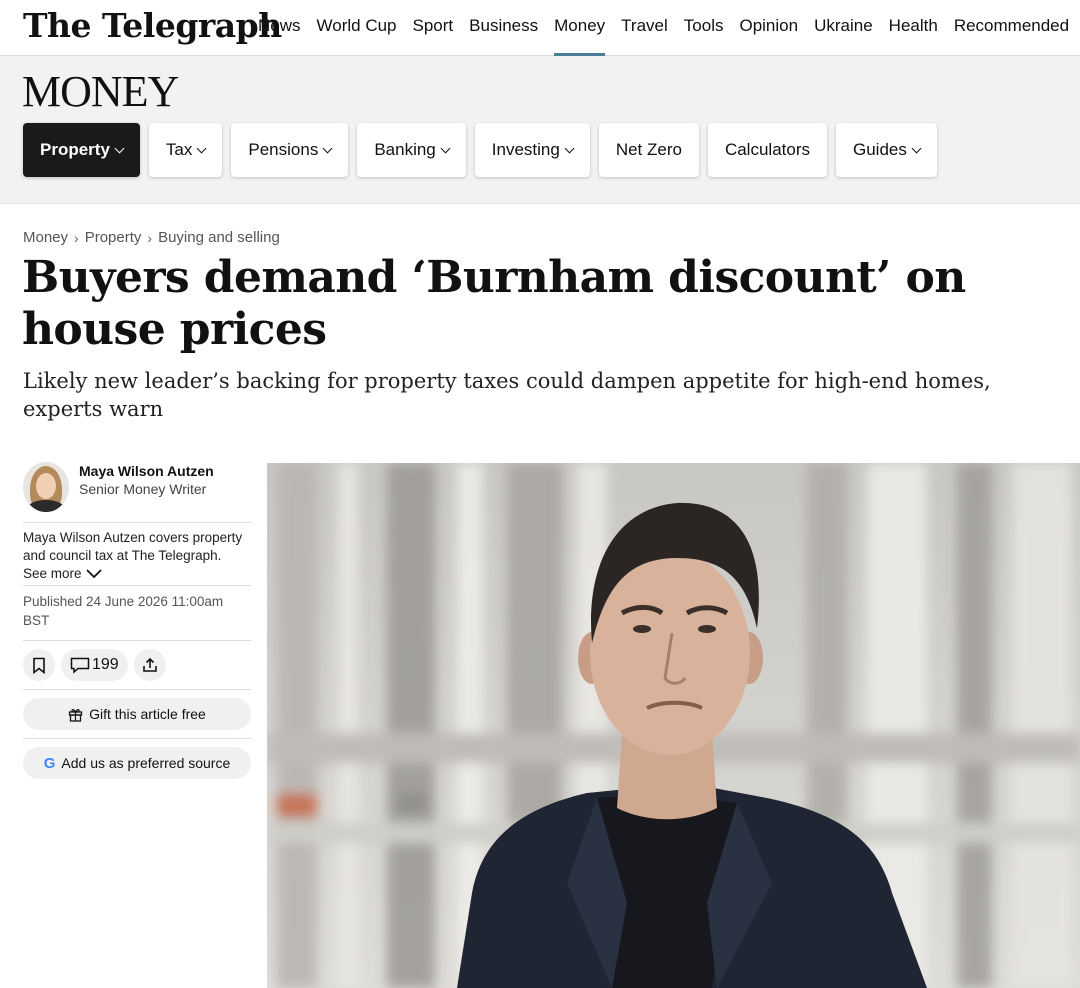  I want to click on author-avatar, so click(46, 487).